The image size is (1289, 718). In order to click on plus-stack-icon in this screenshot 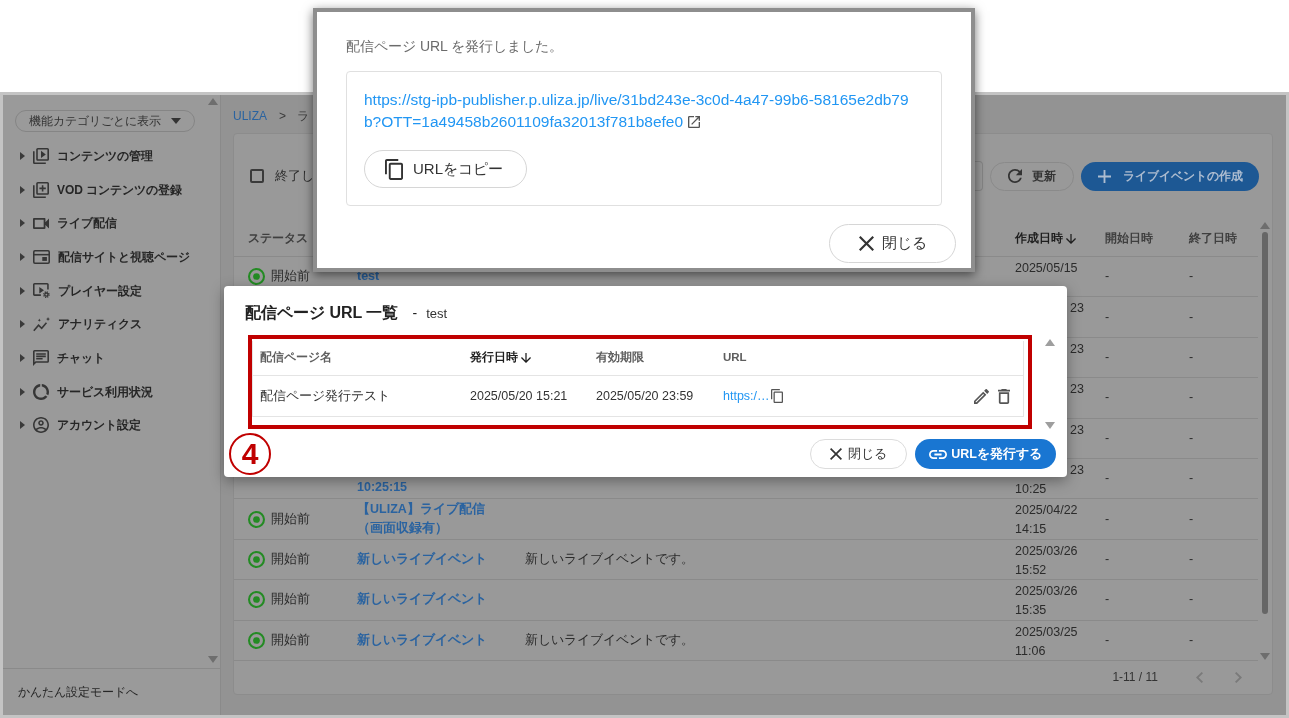, I will do `click(41, 189)`.